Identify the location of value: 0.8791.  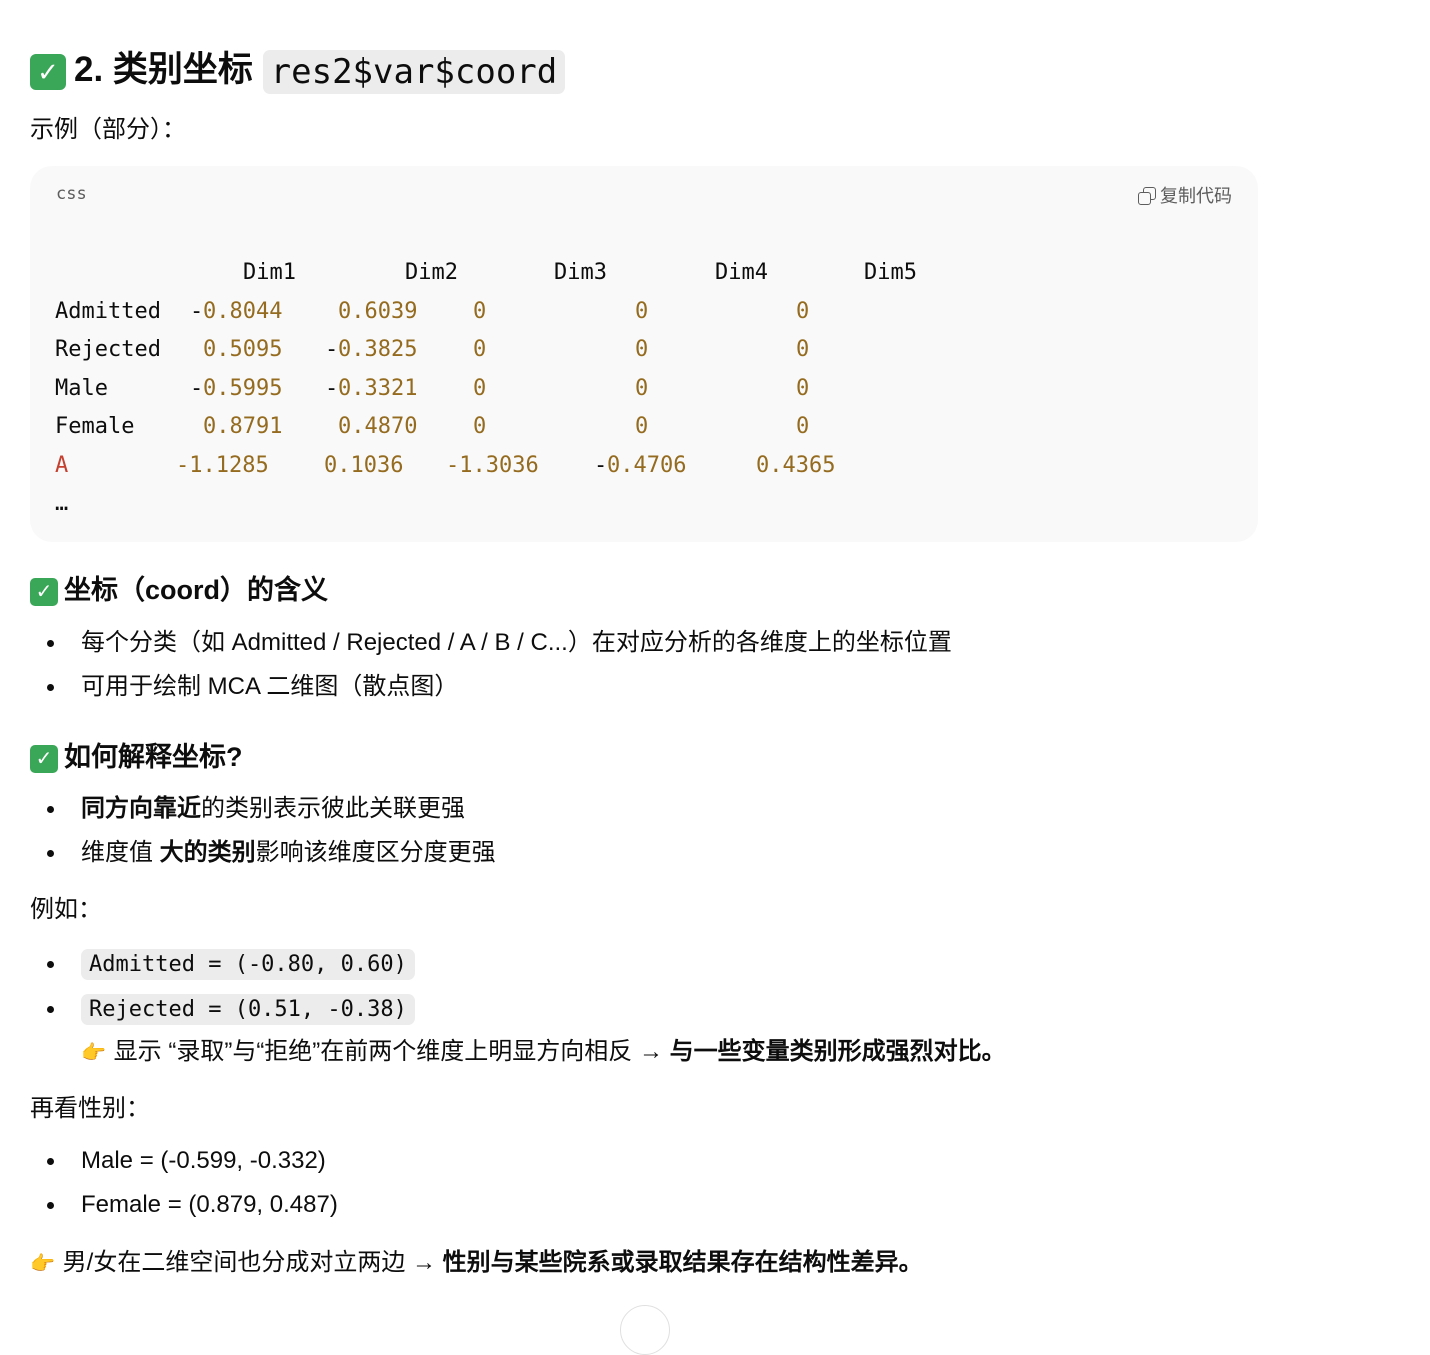
(243, 426).